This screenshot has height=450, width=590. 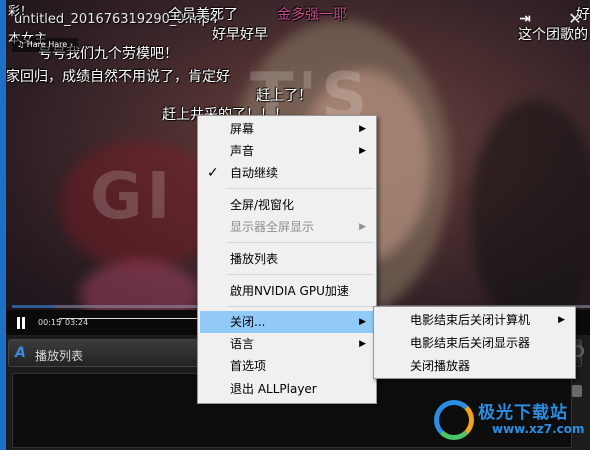 What do you see at coordinates (273, 389) in the screenshot?
I see `menu-item-label: 退出 ALLPlayer` at bounding box center [273, 389].